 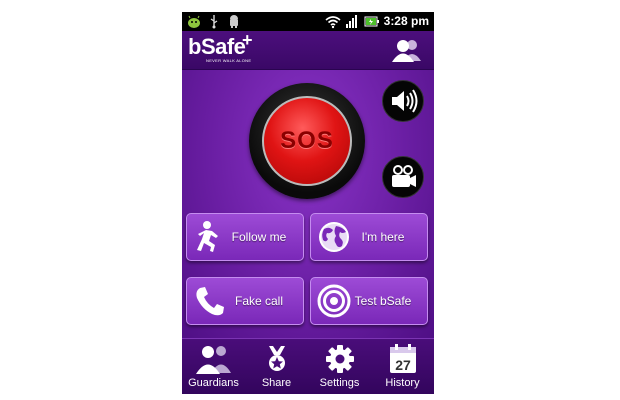 I want to click on signal-icon, so click(x=351, y=21).